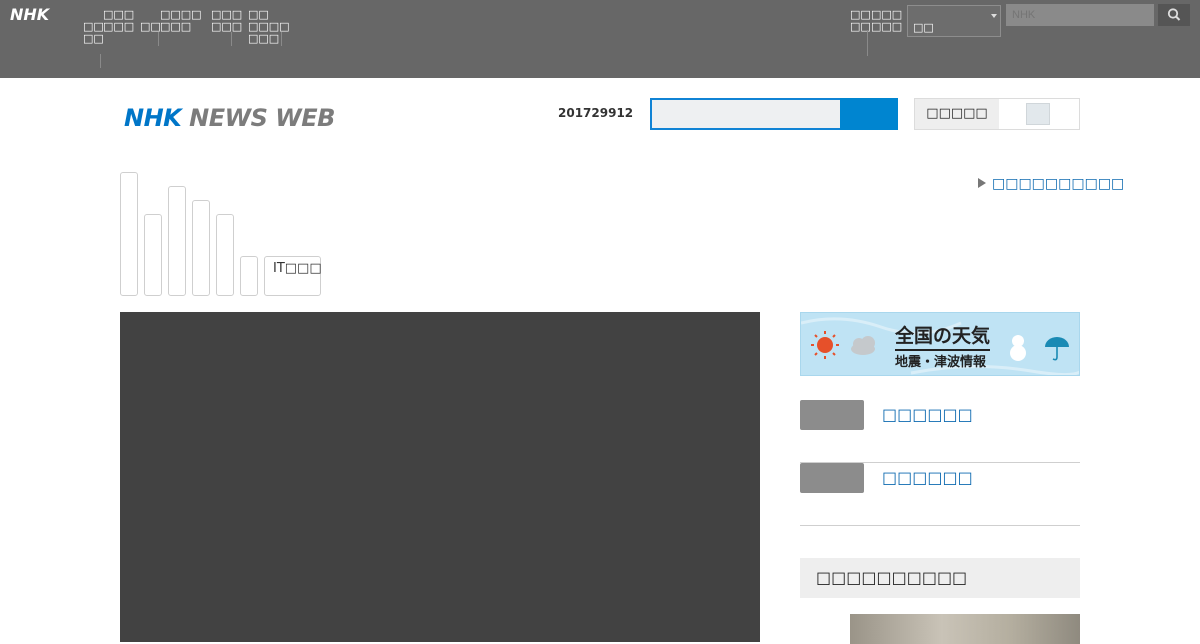 The height and width of the screenshot is (644, 1200). What do you see at coordinates (825, 345) in the screenshot?
I see `sun-icon` at bounding box center [825, 345].